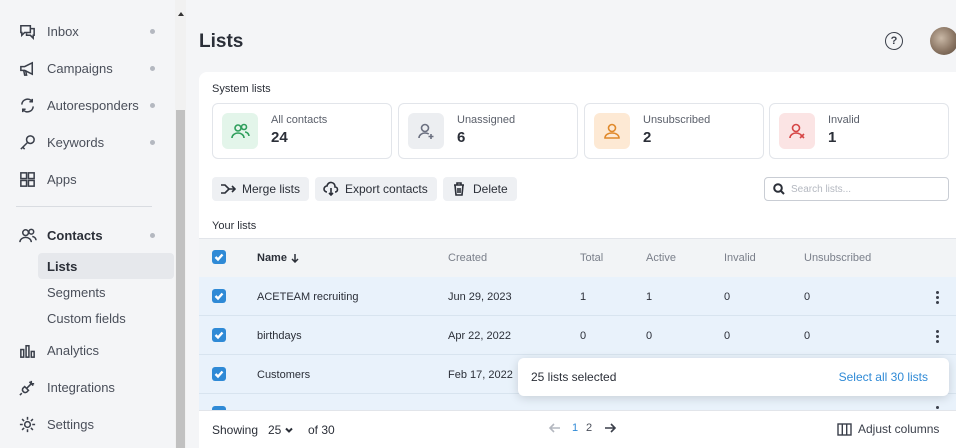  What do you see at coordinates (27, 424) in the screenshot?
I see `gear-icon` at bounding box center [27, 424].